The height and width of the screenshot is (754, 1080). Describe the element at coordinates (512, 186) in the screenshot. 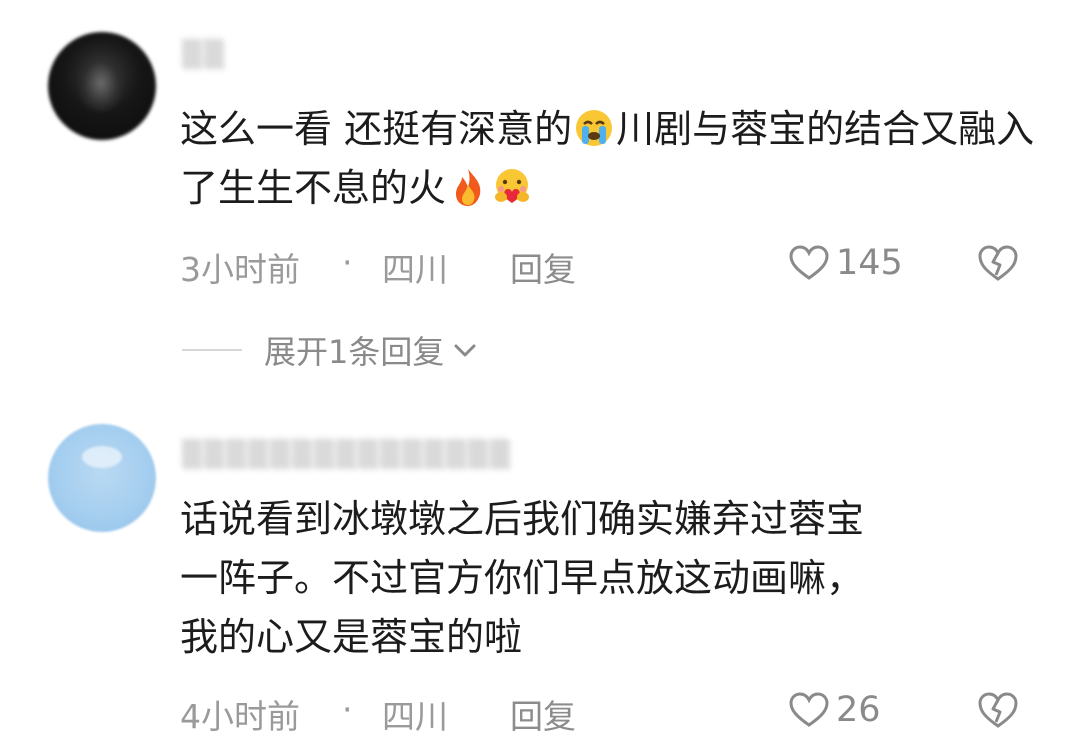

I see `heart-hug-emoji-icon` at that location.